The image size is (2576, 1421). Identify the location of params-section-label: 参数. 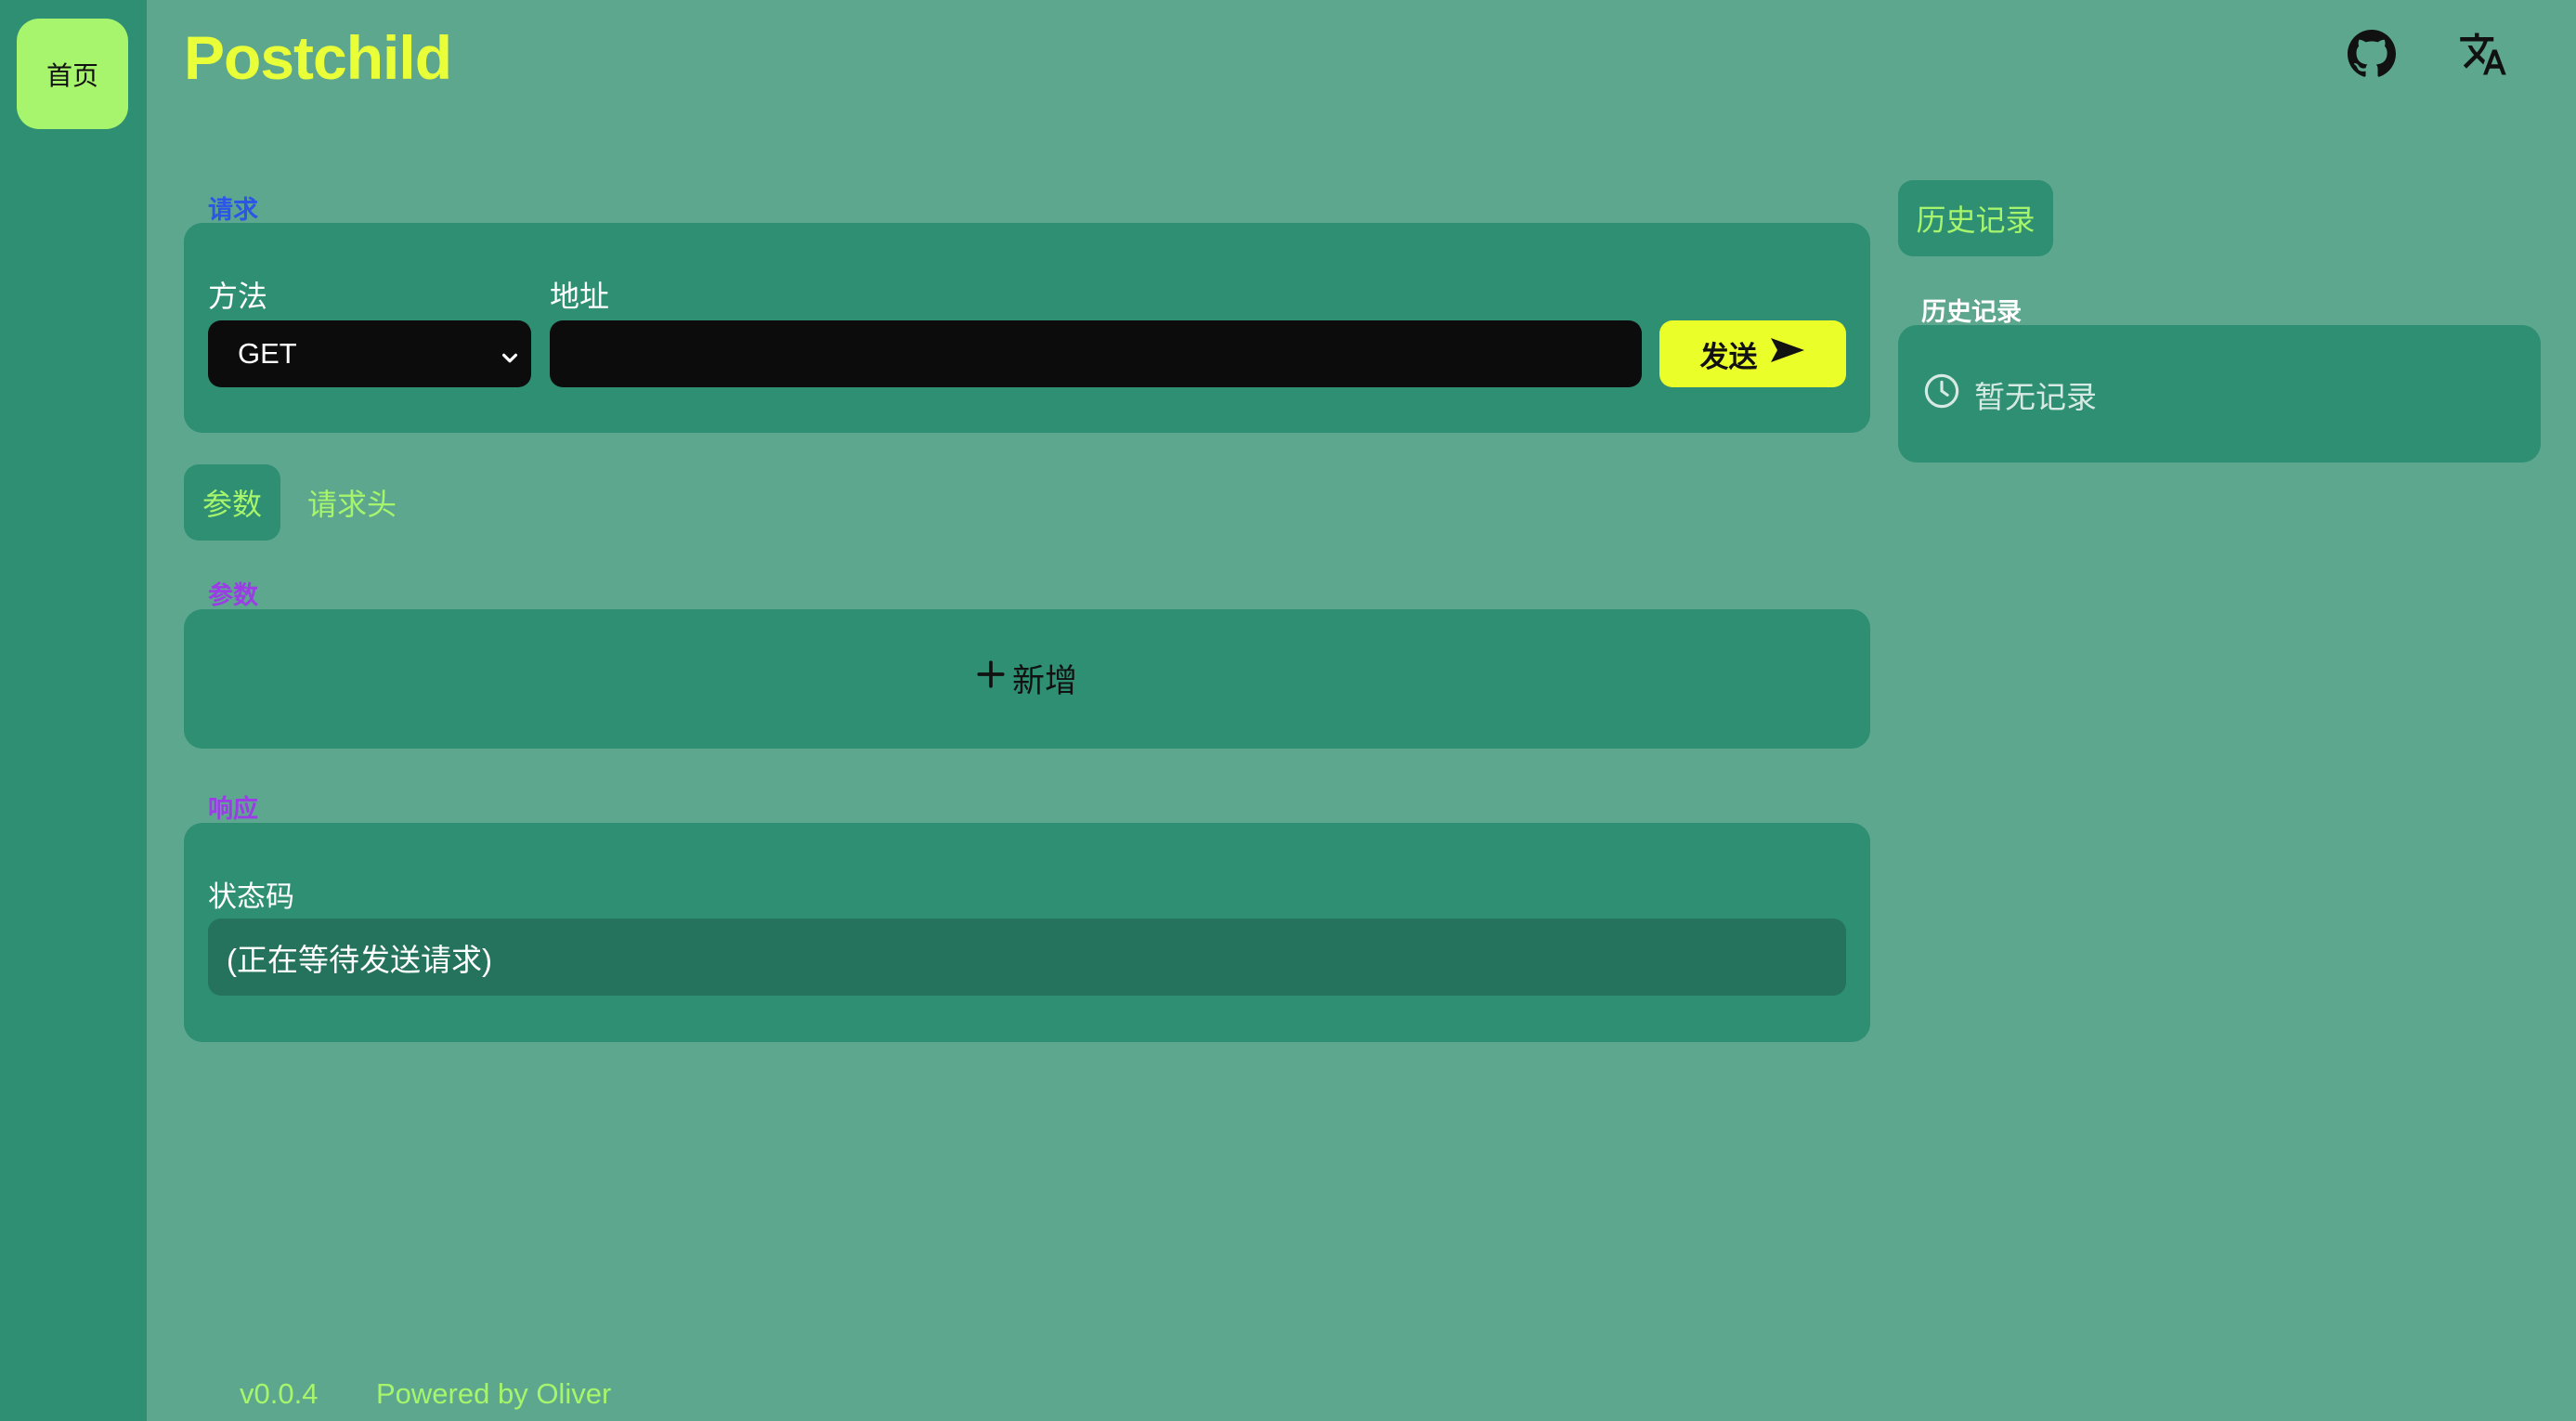
(233, 595).